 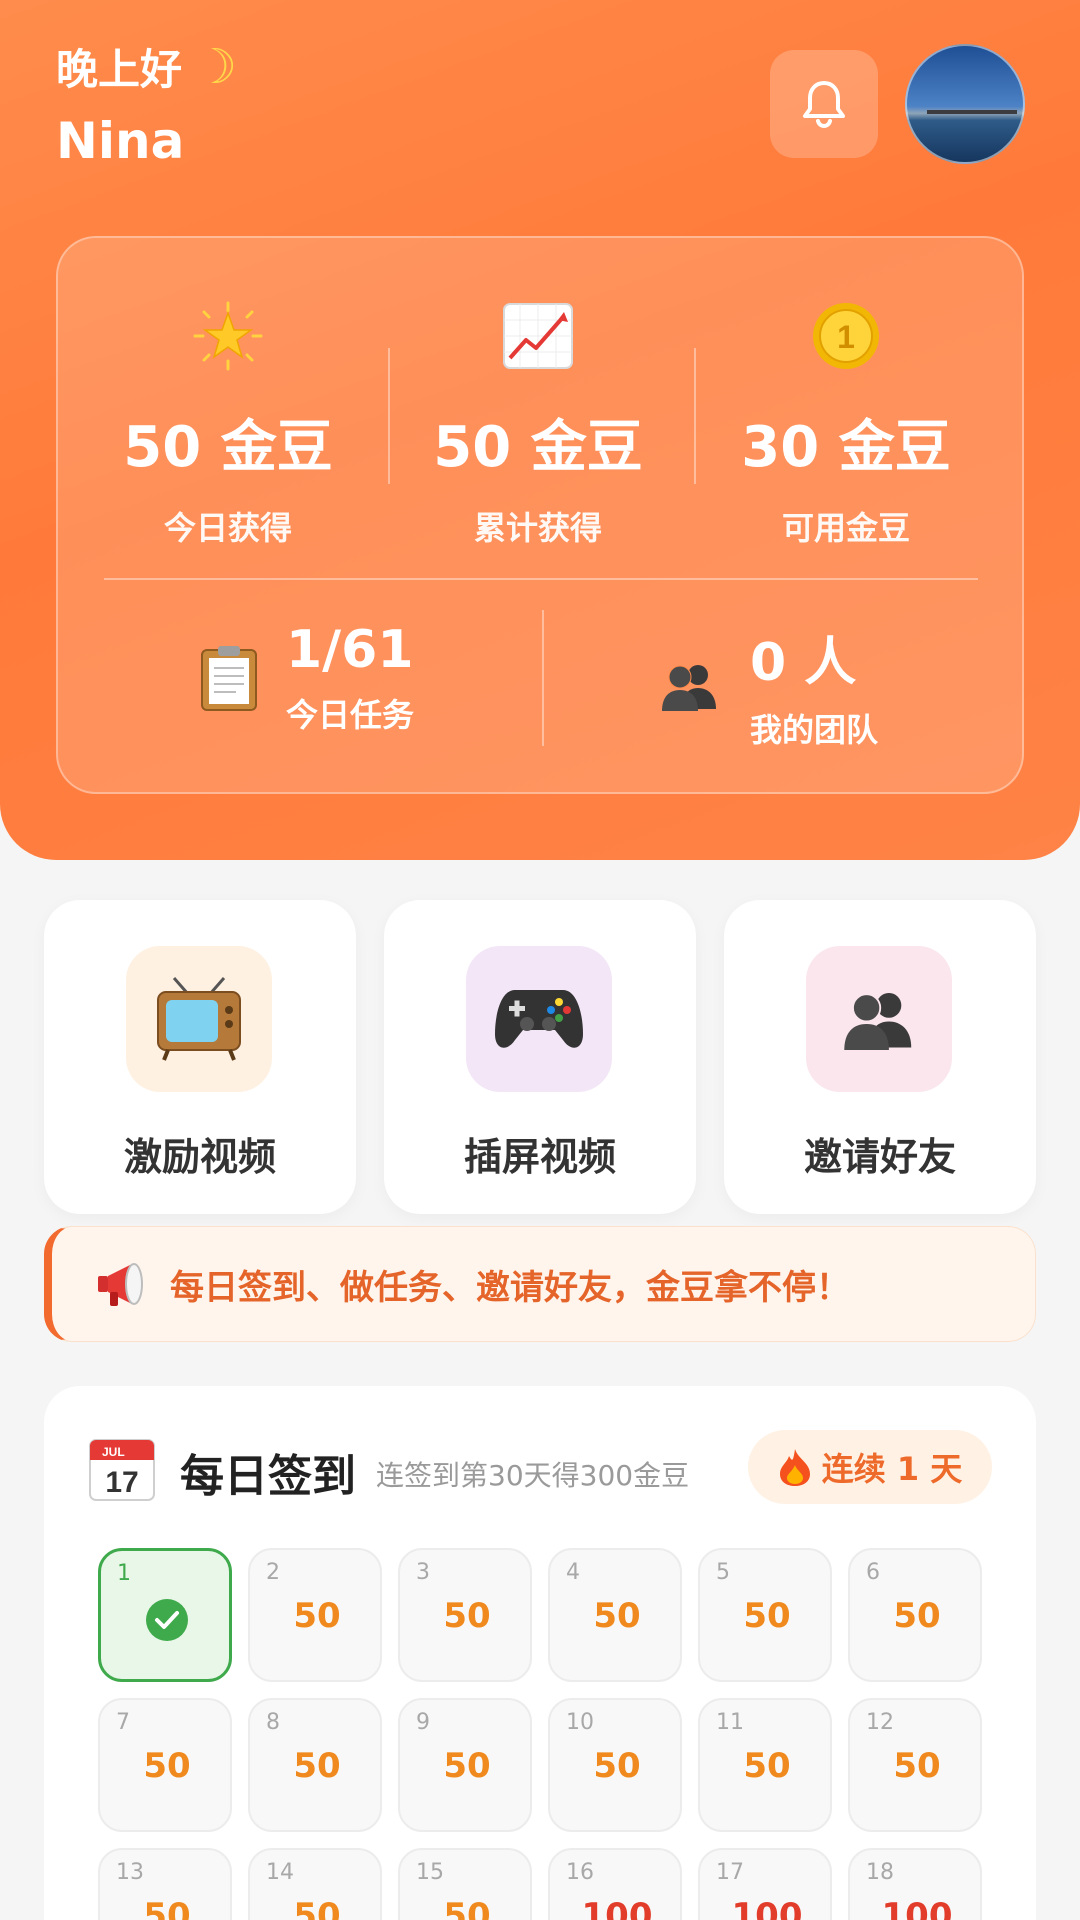 I want to click on feature-interstitial-video: 插屏视频, so click(x=540, y=1057).